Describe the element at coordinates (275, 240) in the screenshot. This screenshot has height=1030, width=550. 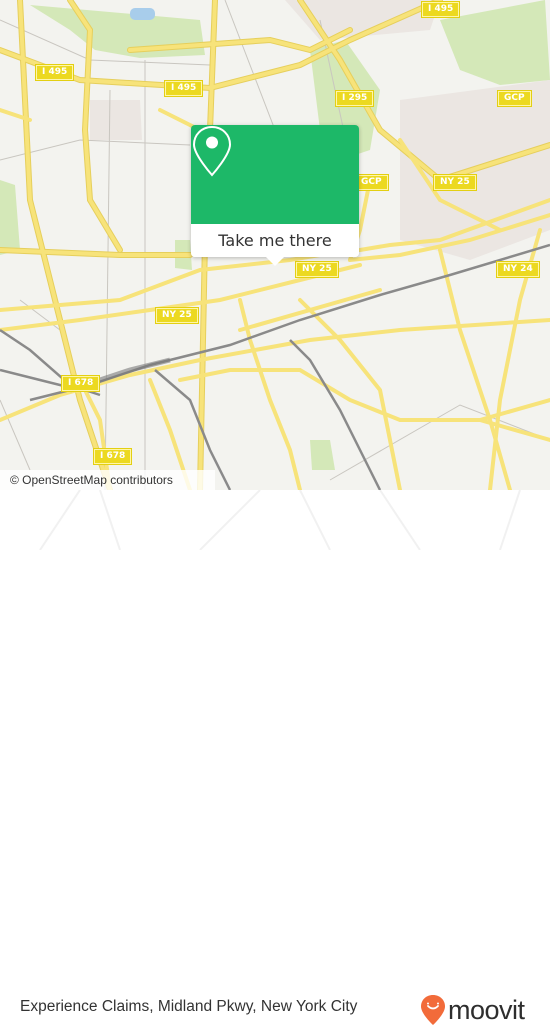
I see `take-me-there-button: Take me there` at that location.